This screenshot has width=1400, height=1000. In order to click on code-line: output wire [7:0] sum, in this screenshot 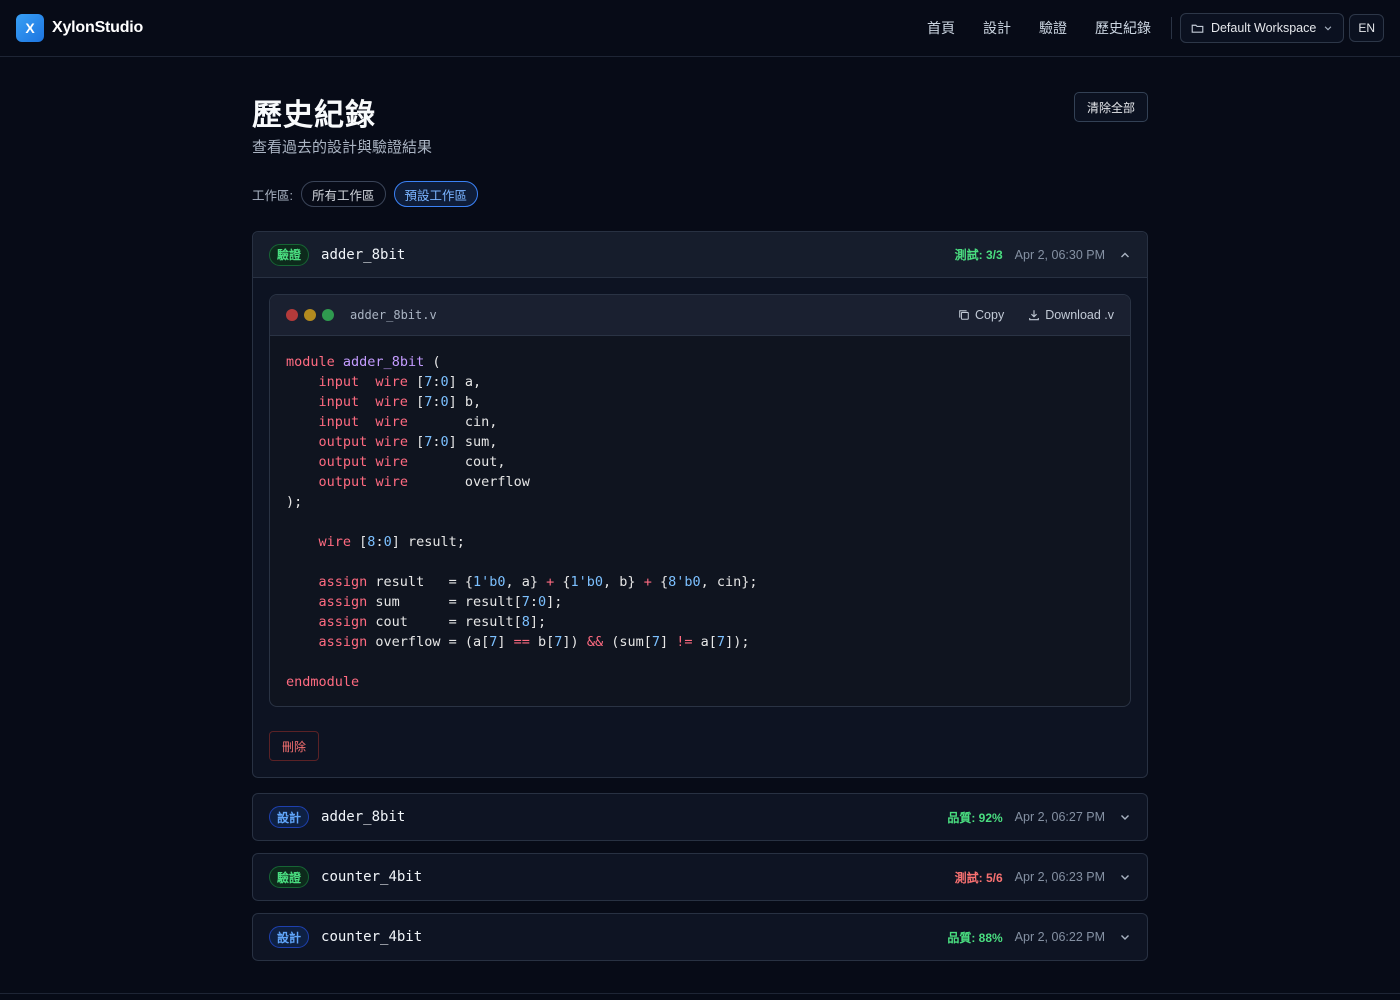, I will do `click(408, 442)`.